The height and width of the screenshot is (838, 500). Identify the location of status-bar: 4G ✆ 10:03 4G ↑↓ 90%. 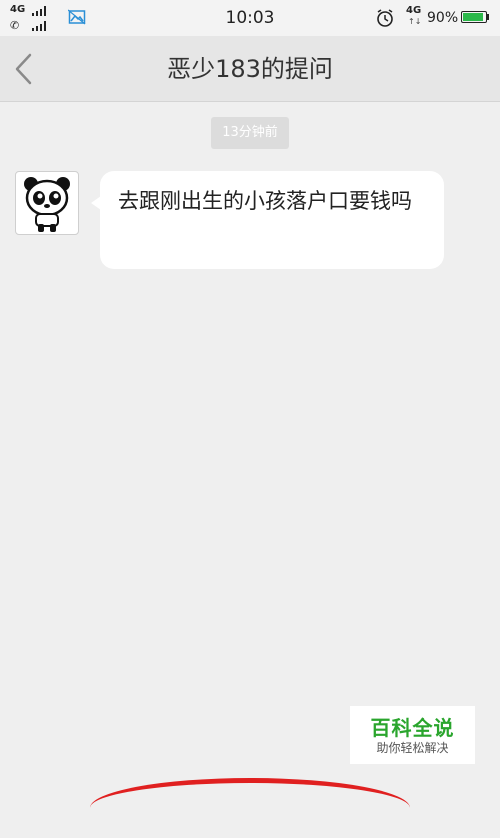
(250, 18).